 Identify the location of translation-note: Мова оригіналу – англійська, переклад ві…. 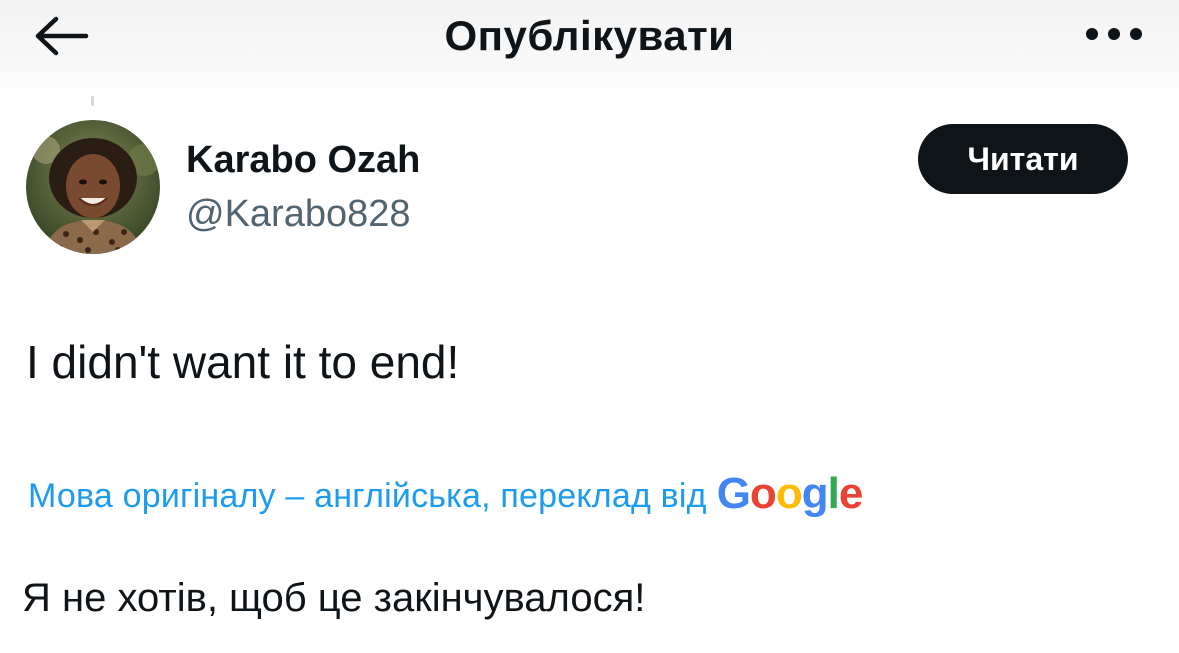
(446, 495).